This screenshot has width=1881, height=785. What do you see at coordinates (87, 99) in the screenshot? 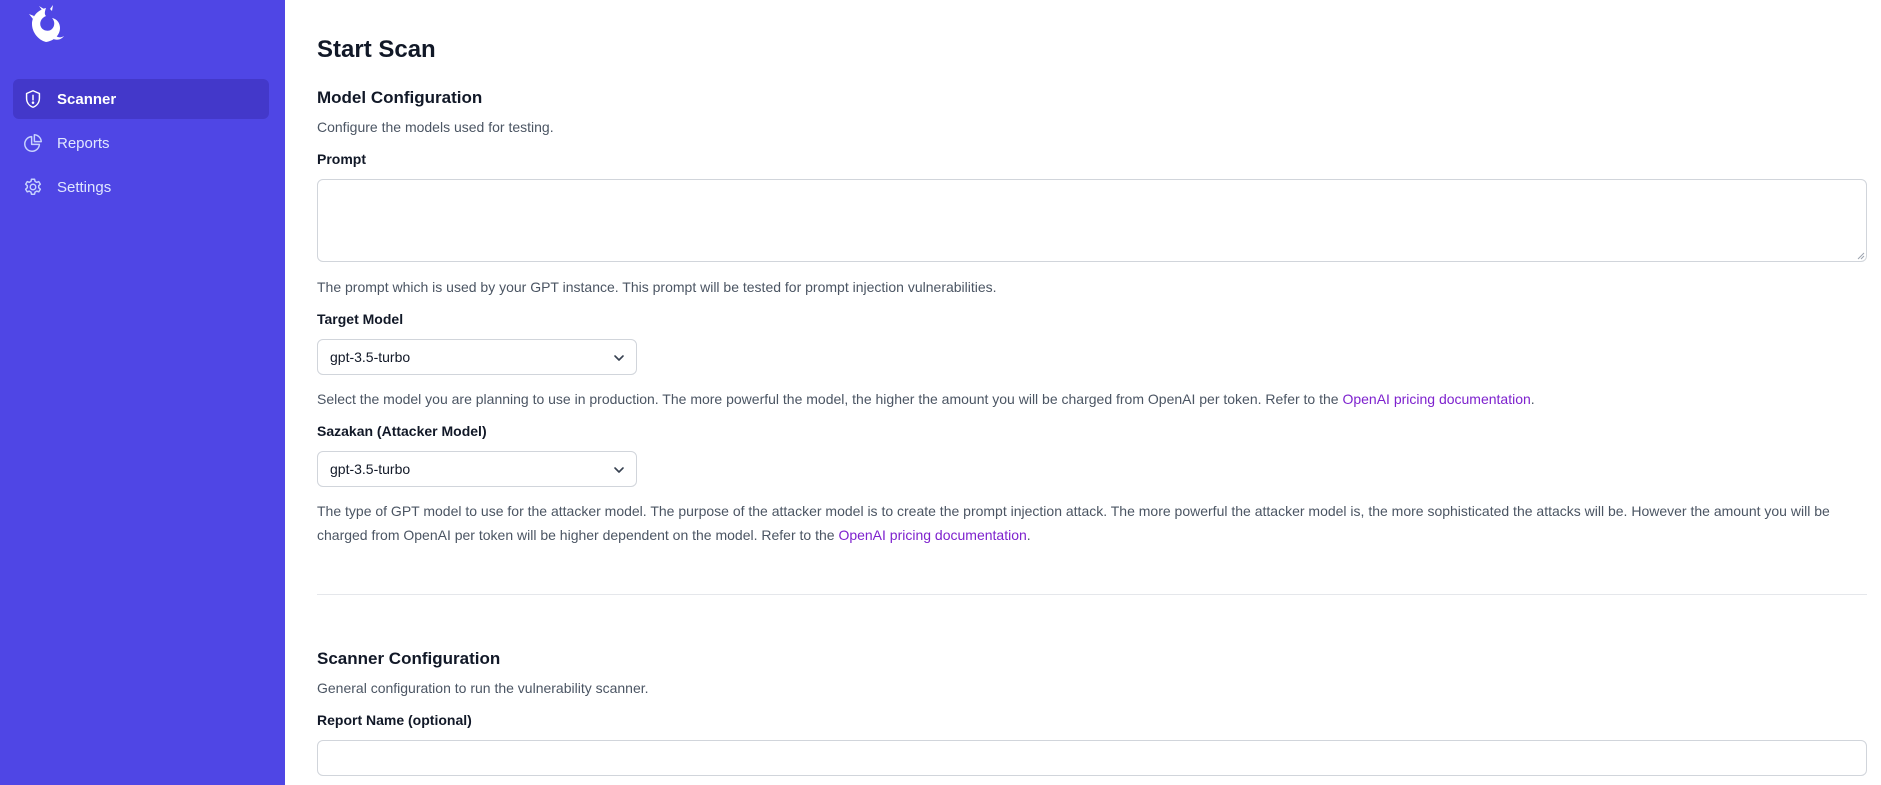
I see `sidebar-item-label: Scanner` at bounding box center [87, 99].